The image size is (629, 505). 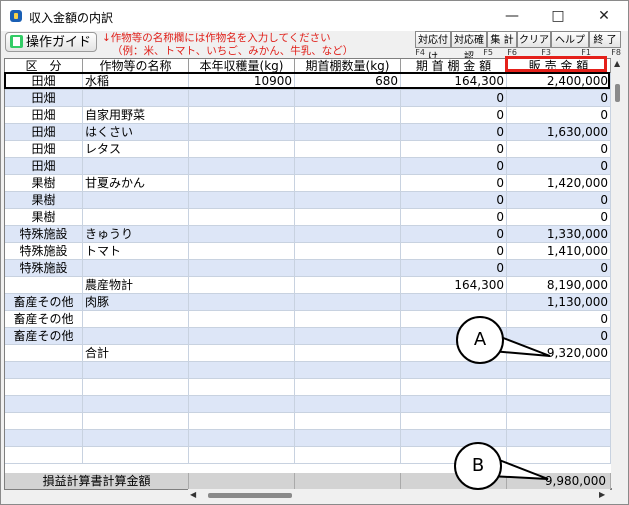 I want to click on callout-a: A, so click(x=480, y=340).